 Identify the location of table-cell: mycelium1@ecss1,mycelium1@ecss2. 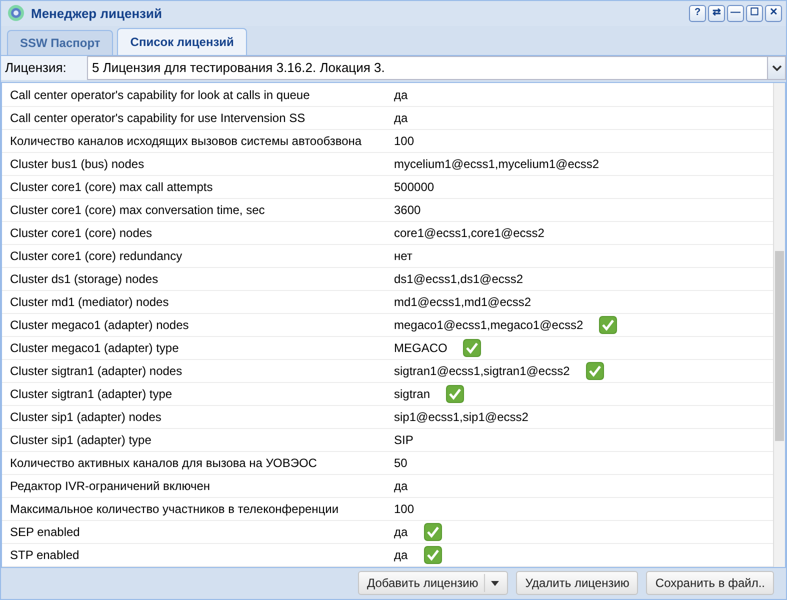
(497, 163).